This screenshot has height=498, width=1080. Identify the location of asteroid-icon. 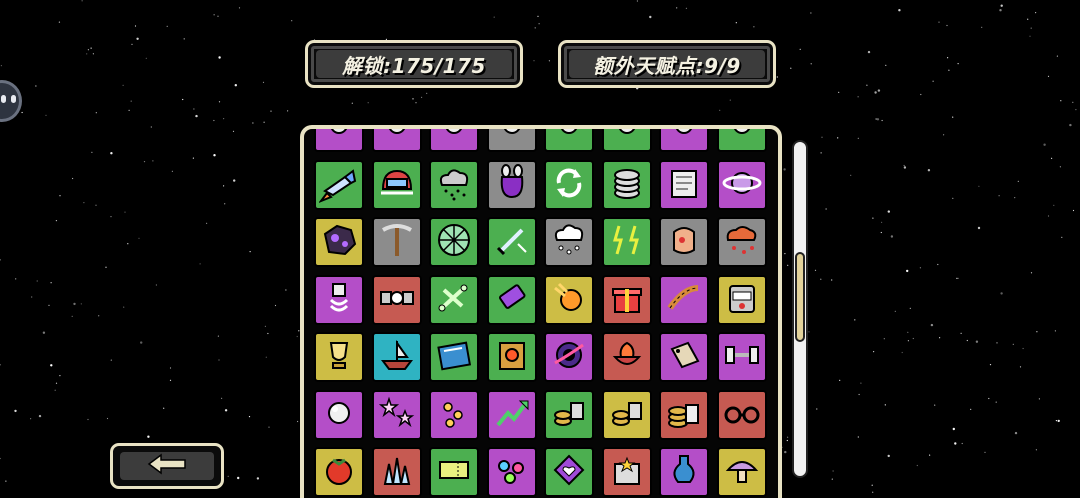
(339, 242).